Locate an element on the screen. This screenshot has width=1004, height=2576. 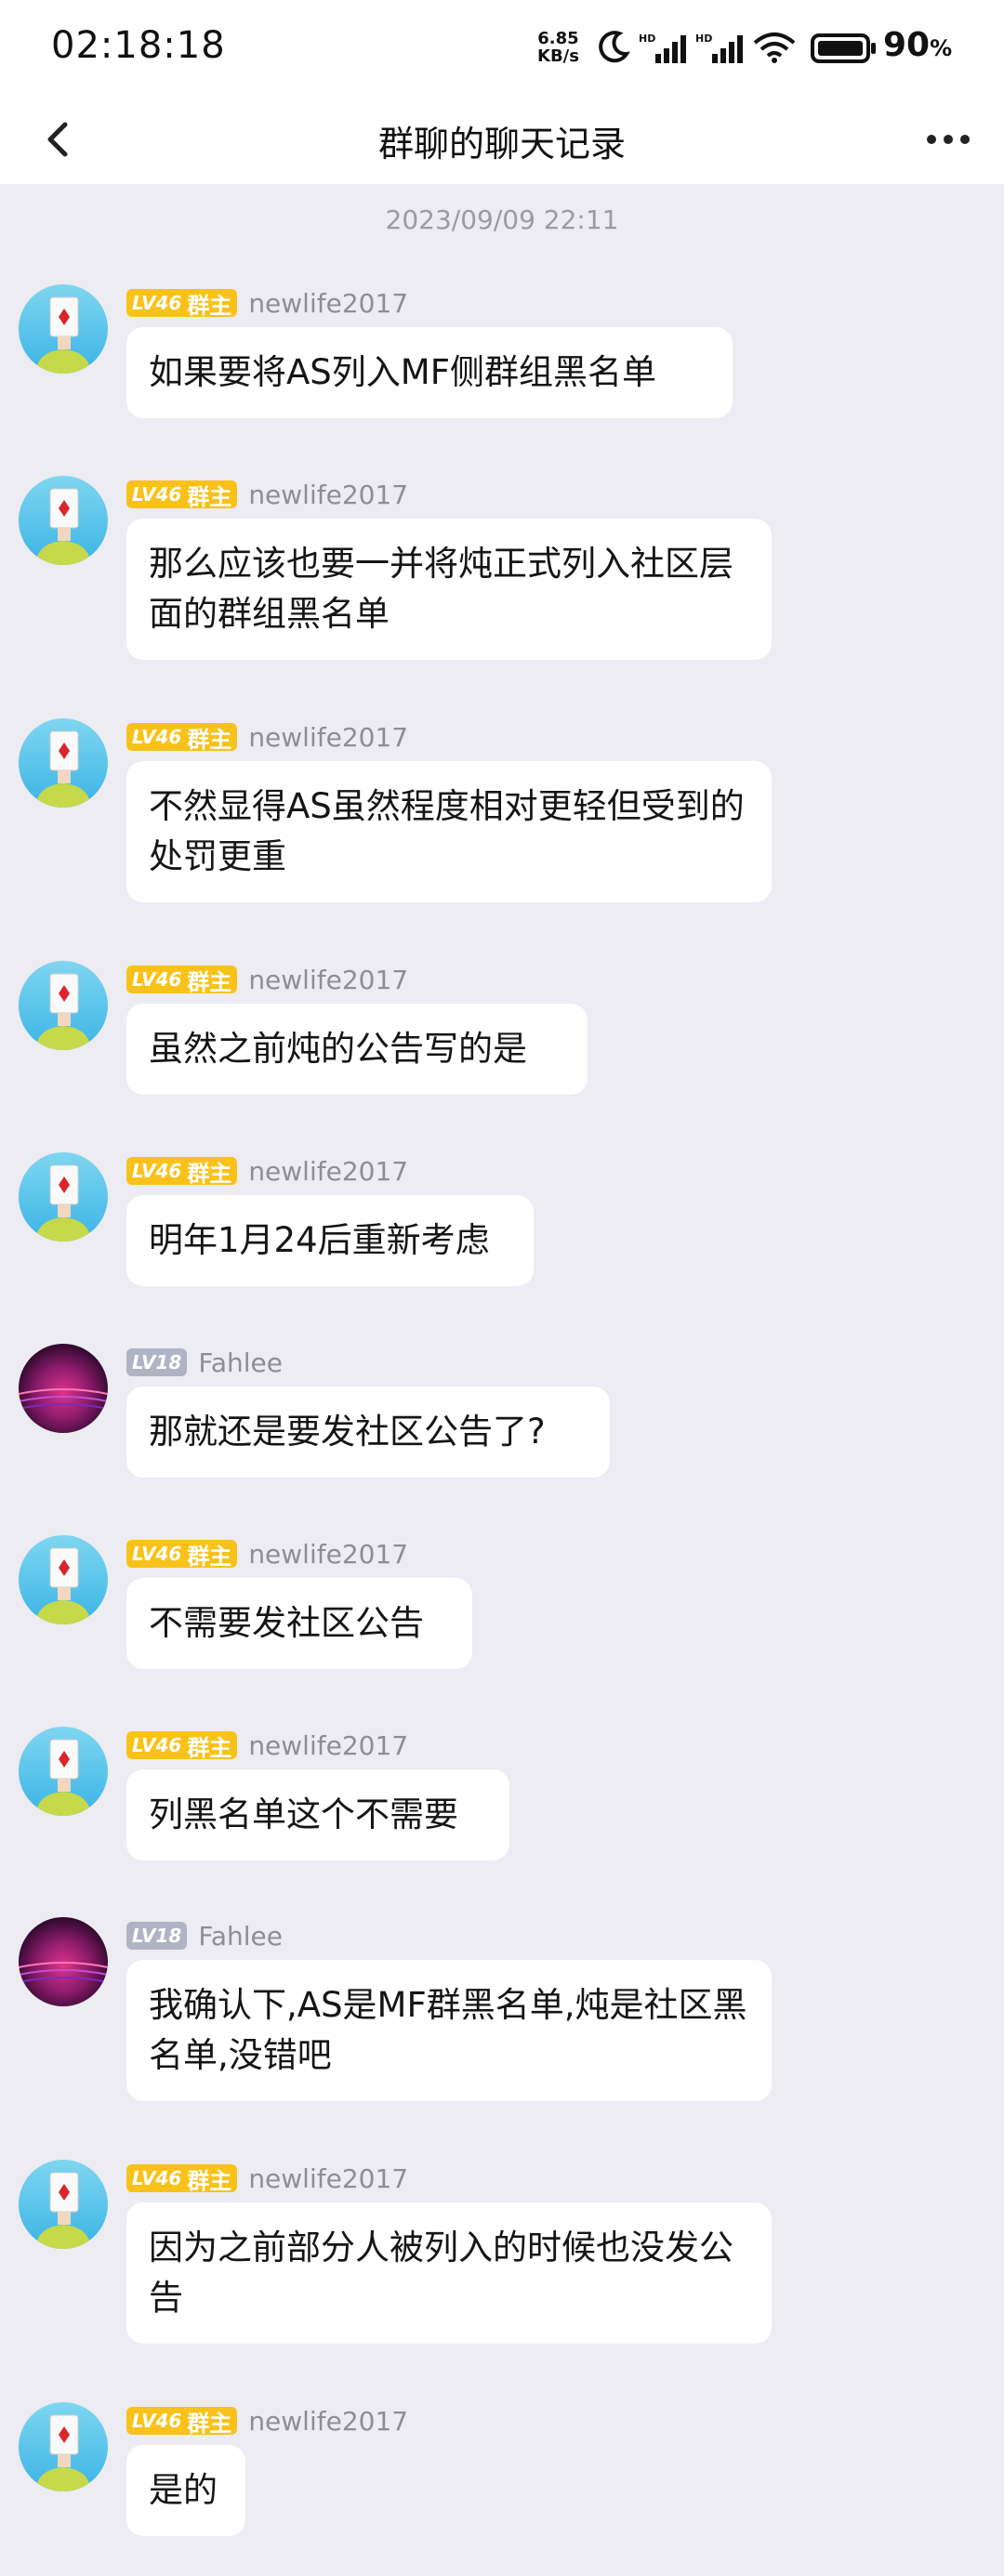
page-title: 群聊的聊天记录 is located at coordinates (501, 144).